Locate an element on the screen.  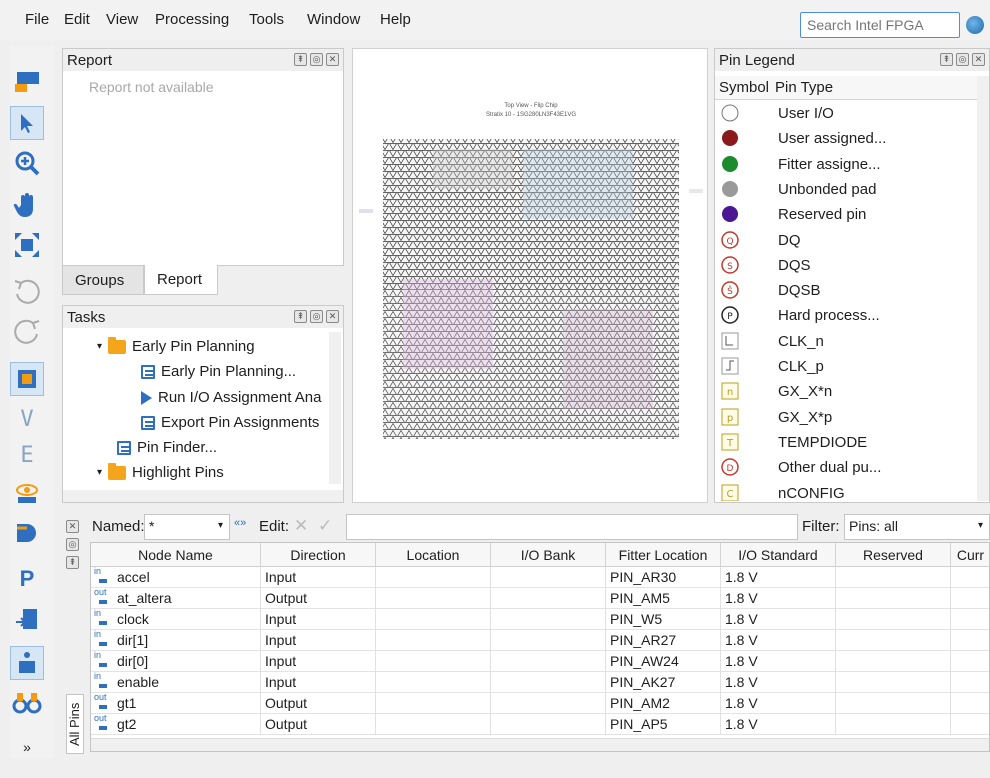
cell-fitter: PIN_AR27 is located at coordinates (663, 640).